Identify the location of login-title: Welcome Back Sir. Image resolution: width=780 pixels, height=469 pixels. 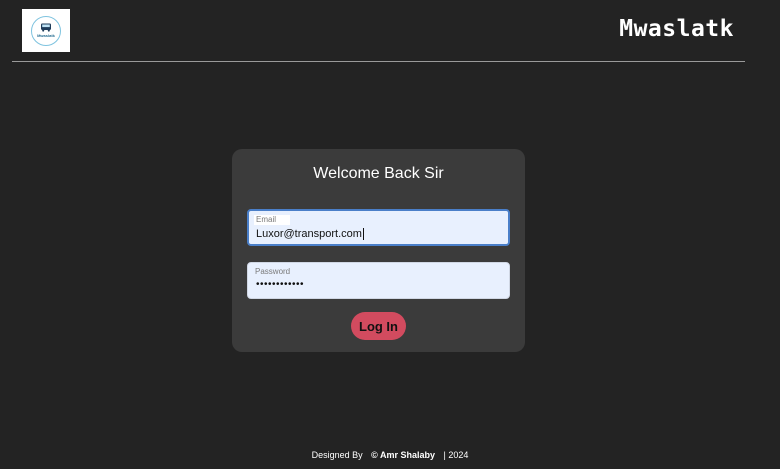
(378, 173).